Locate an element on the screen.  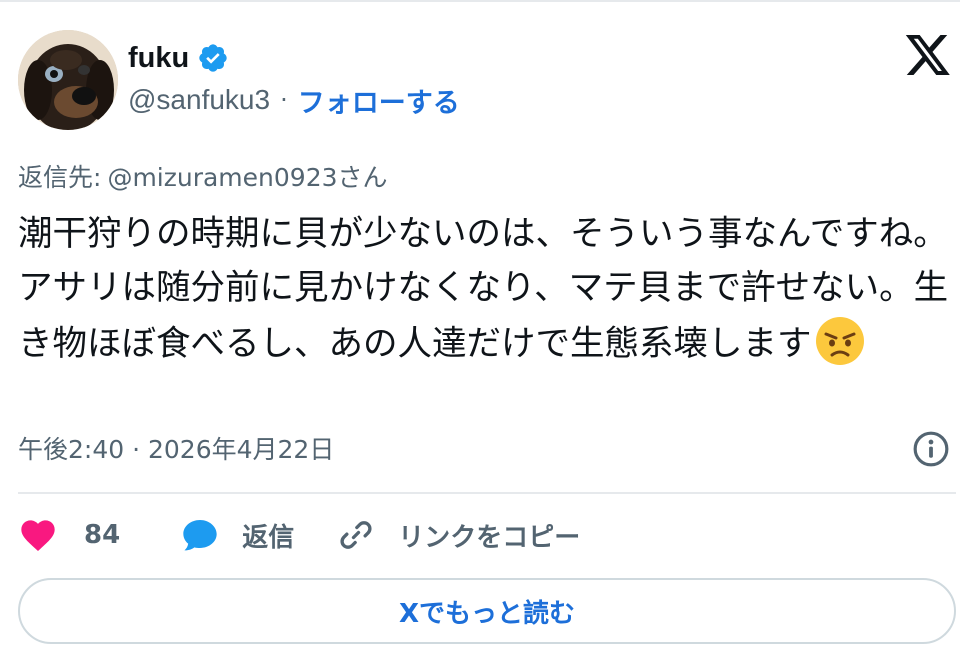
read-more-label: Xでもっと読む is located at coordinates (487, 613).